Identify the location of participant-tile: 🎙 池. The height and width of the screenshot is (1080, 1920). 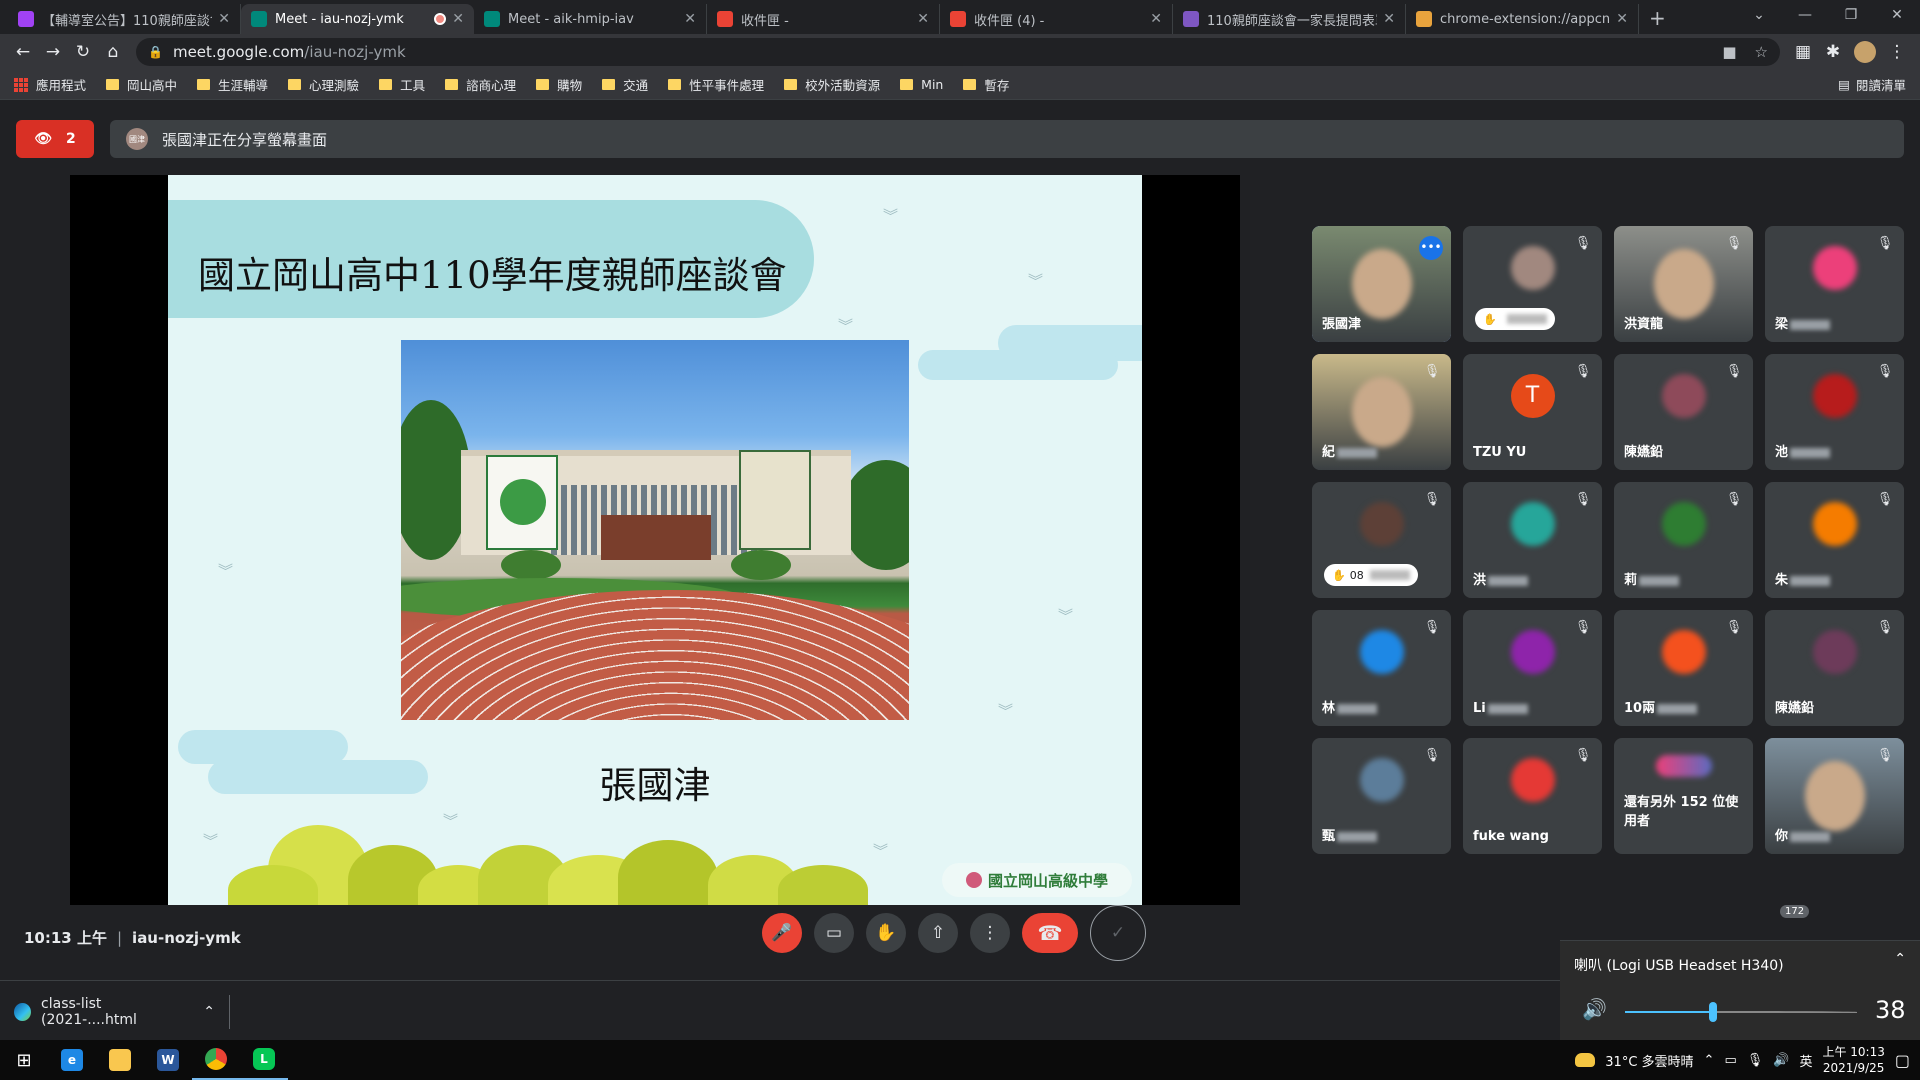
(1834, 412).